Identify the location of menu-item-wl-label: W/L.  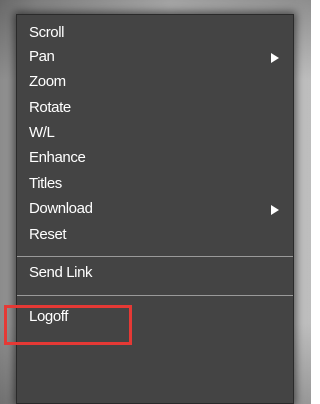
(42, 132).